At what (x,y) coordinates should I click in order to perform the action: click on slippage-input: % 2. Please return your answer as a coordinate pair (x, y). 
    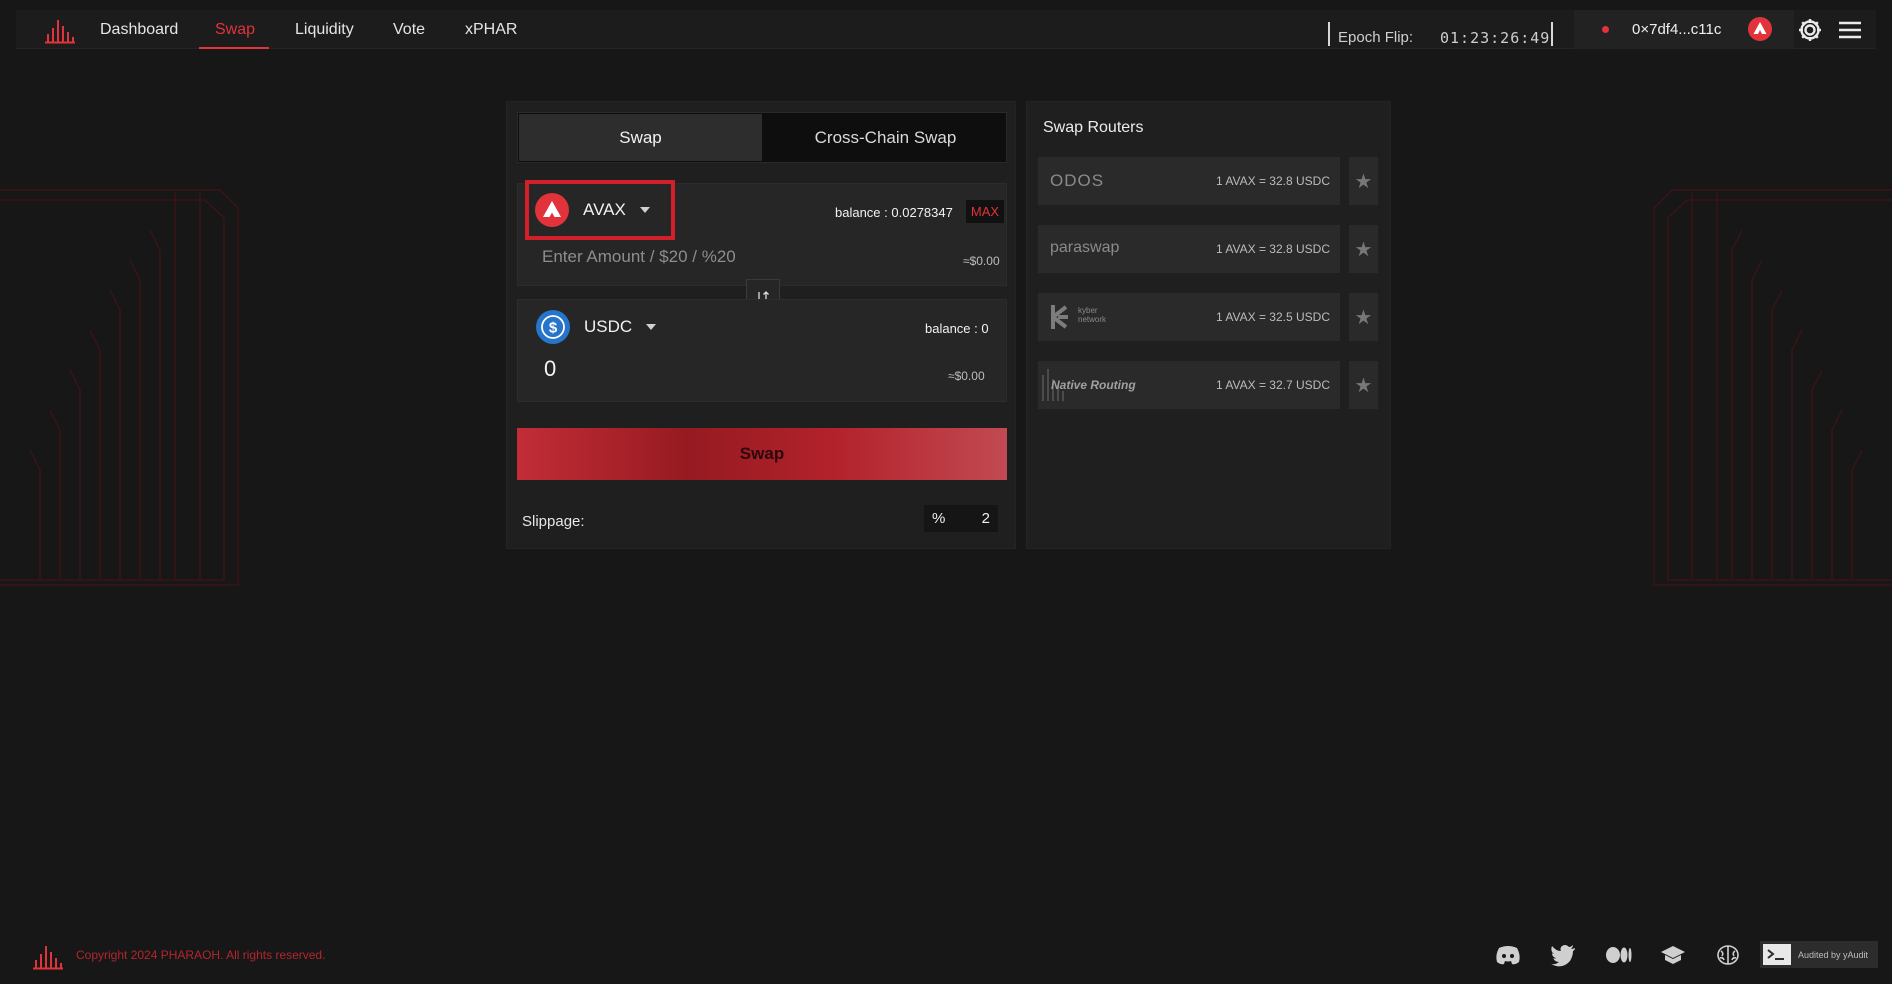
    Looking at the image, I should click on (961, 518).